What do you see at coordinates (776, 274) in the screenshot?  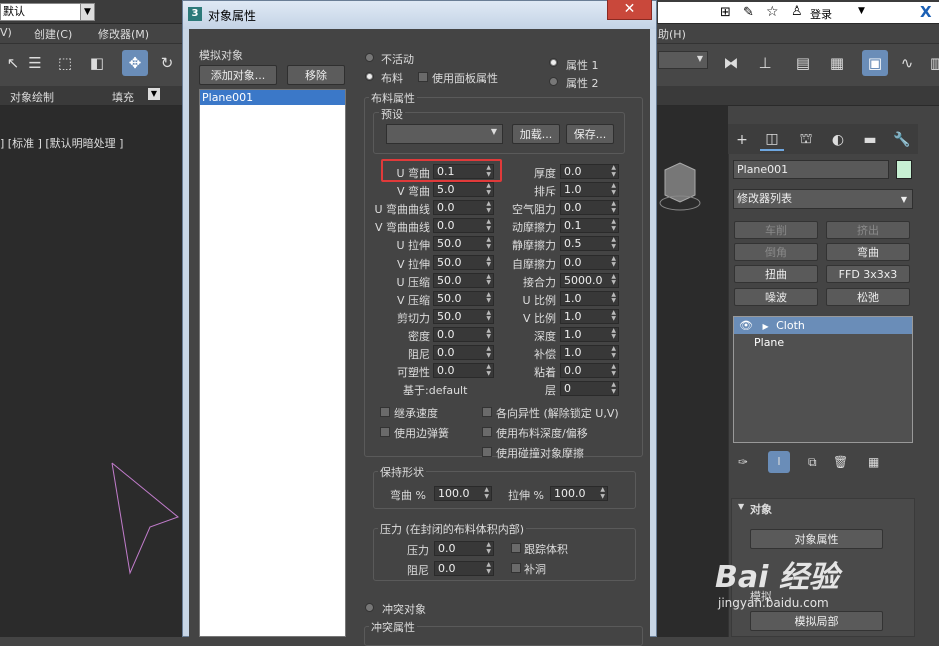 I see `twist-button: 扭曲` at bounding box center [776, 274].